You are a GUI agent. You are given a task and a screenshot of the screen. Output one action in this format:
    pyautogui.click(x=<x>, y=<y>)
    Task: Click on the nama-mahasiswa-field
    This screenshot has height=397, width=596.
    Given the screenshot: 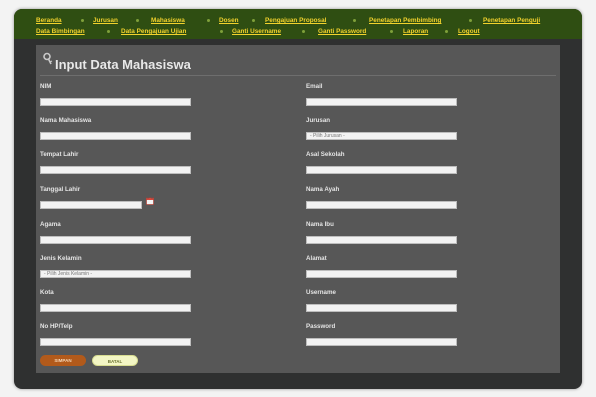 What is the action you would take?
    pyautogui.click(x=115, y=136)
    